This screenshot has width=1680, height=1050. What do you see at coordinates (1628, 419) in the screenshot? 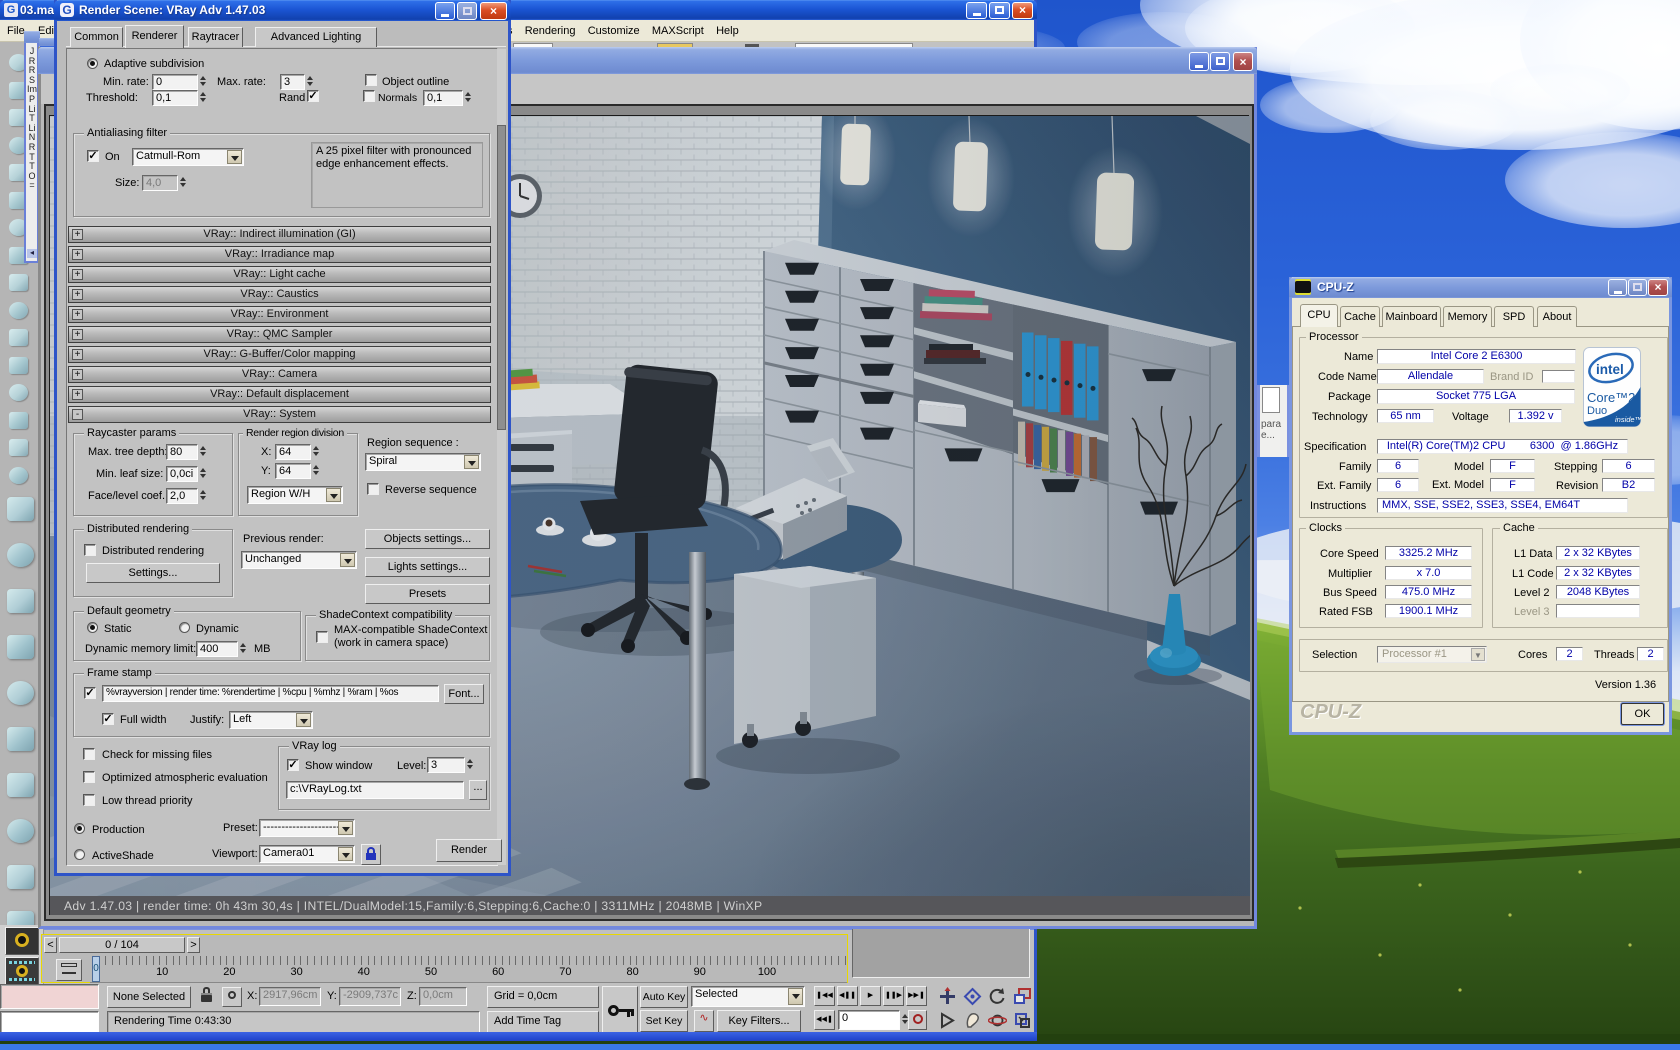
I see `svg-text: inside™` at bounding box center [1628, 419].